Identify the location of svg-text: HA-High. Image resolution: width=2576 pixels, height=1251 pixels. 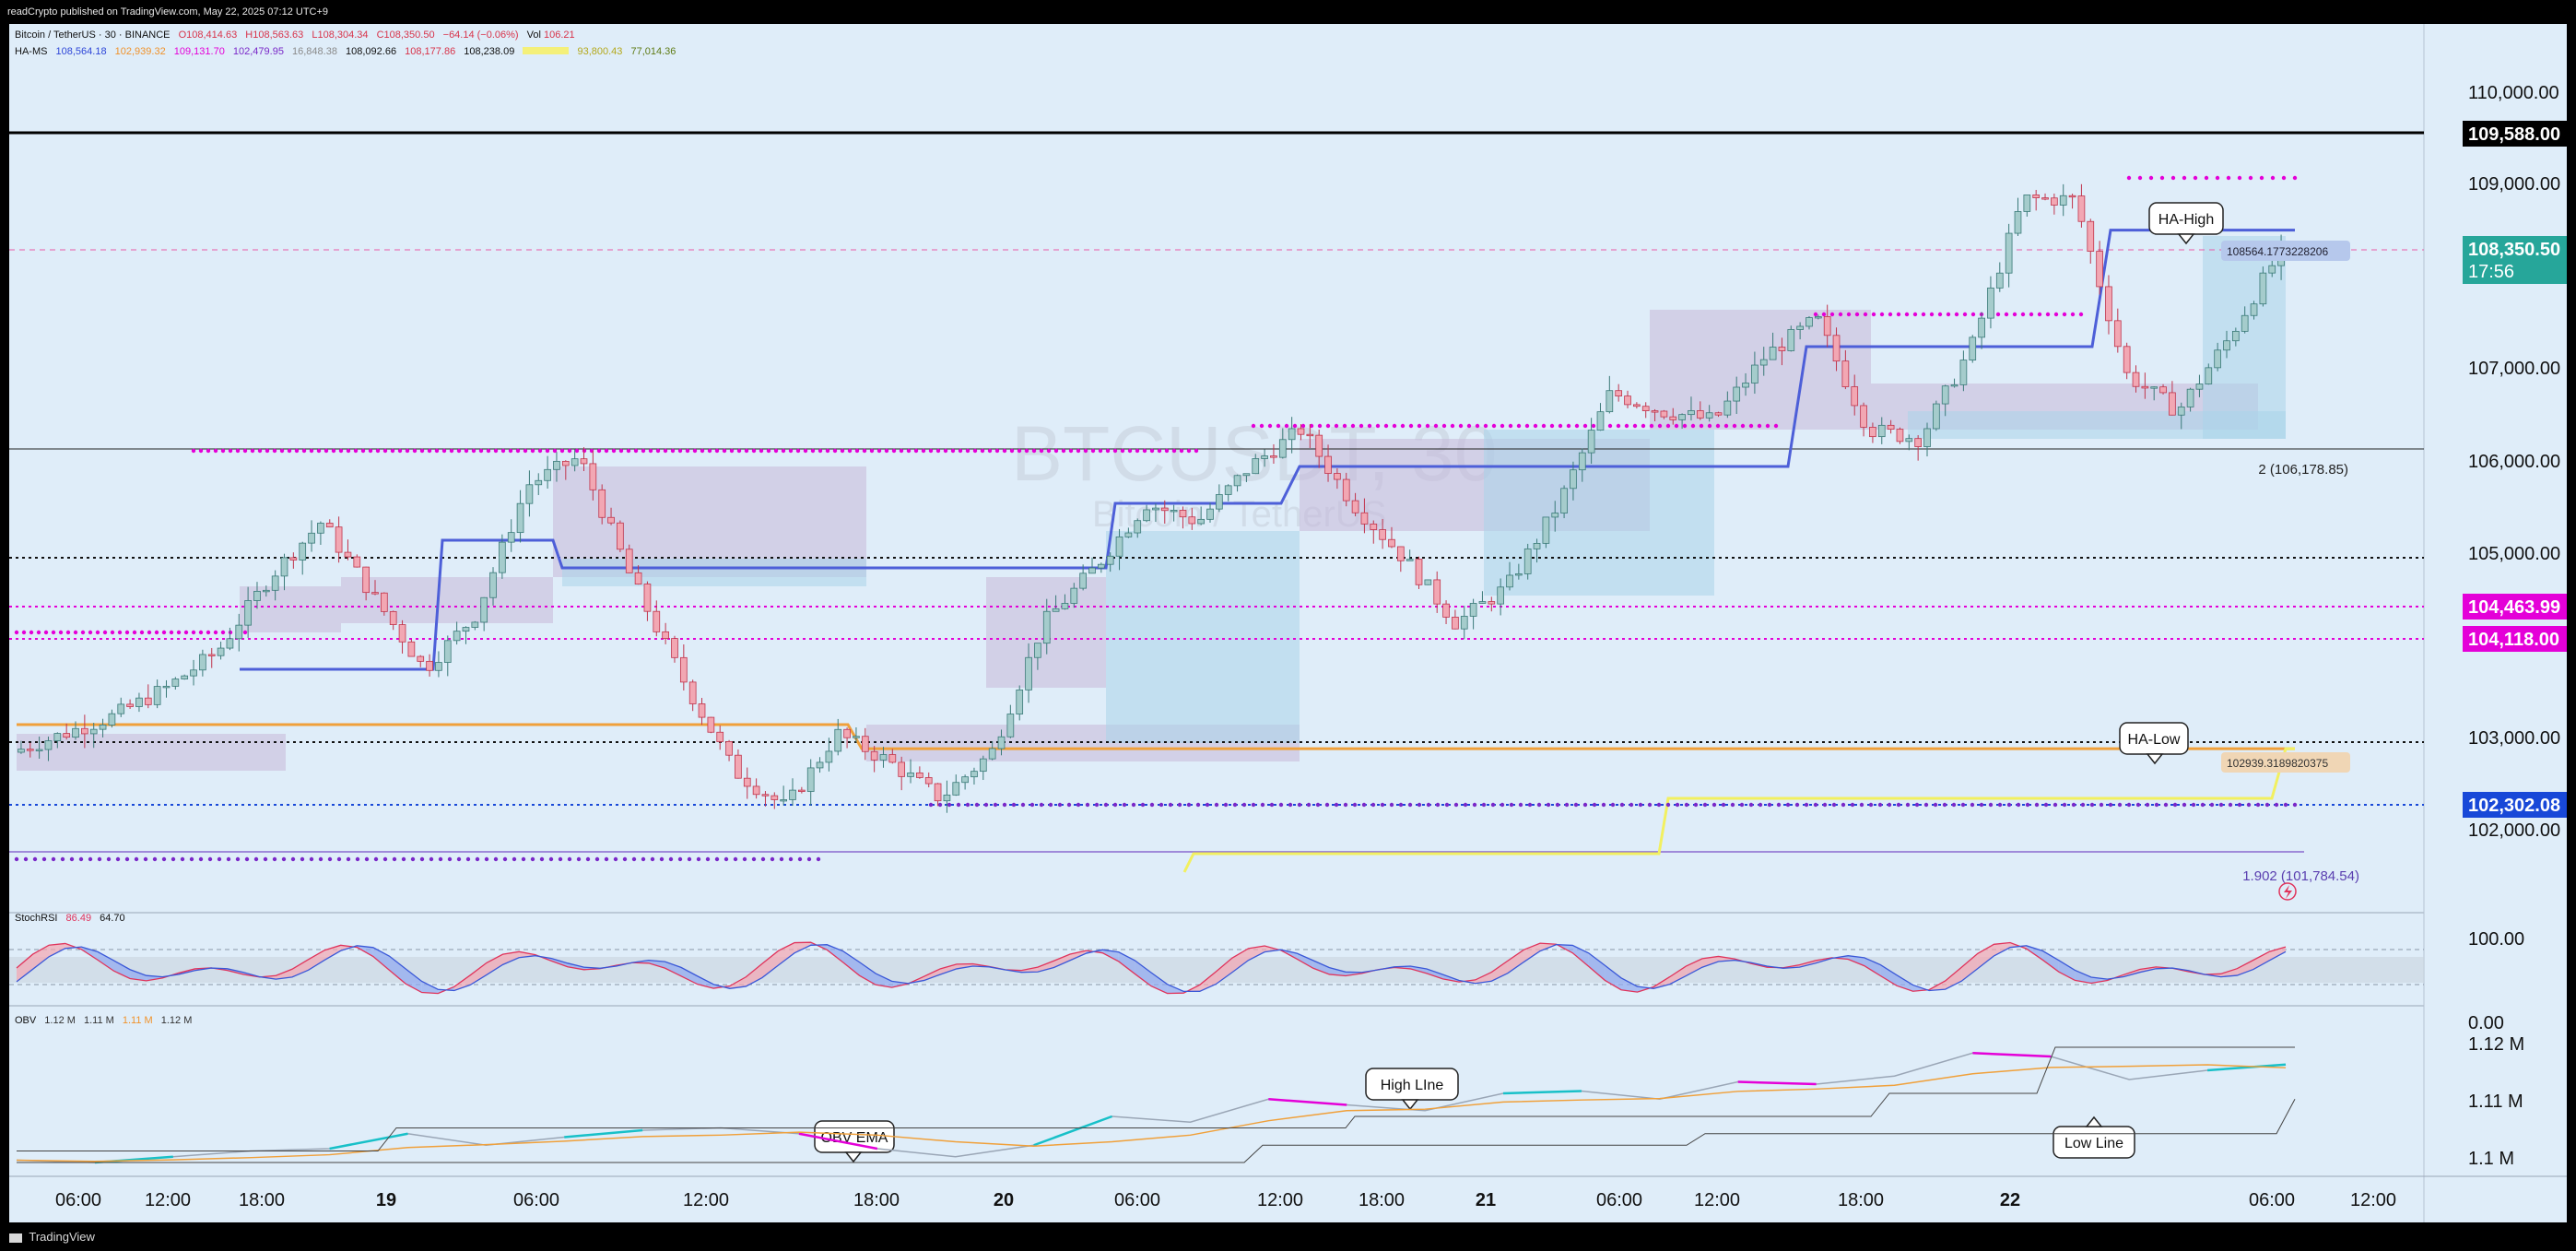
(2186, 220).